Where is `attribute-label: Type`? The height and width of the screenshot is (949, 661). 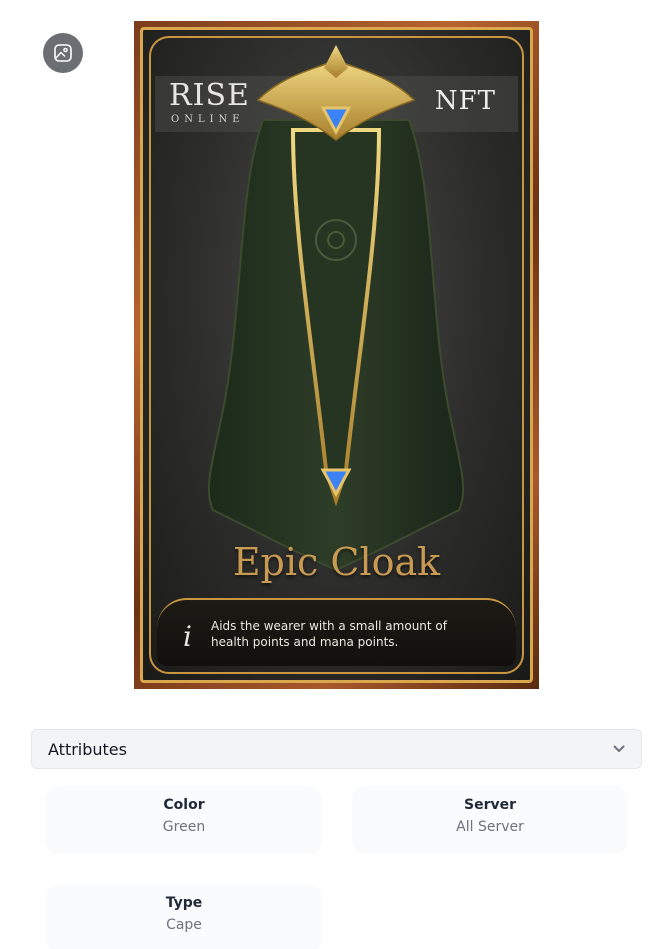
attribute-label: Type is located at coordinates (184, 903).